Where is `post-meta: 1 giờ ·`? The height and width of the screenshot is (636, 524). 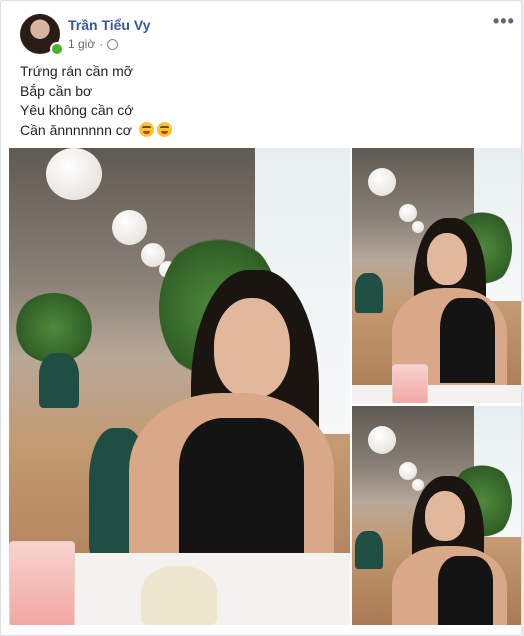
post-meta: 1 giờ · is located at coordinates (93, 44).